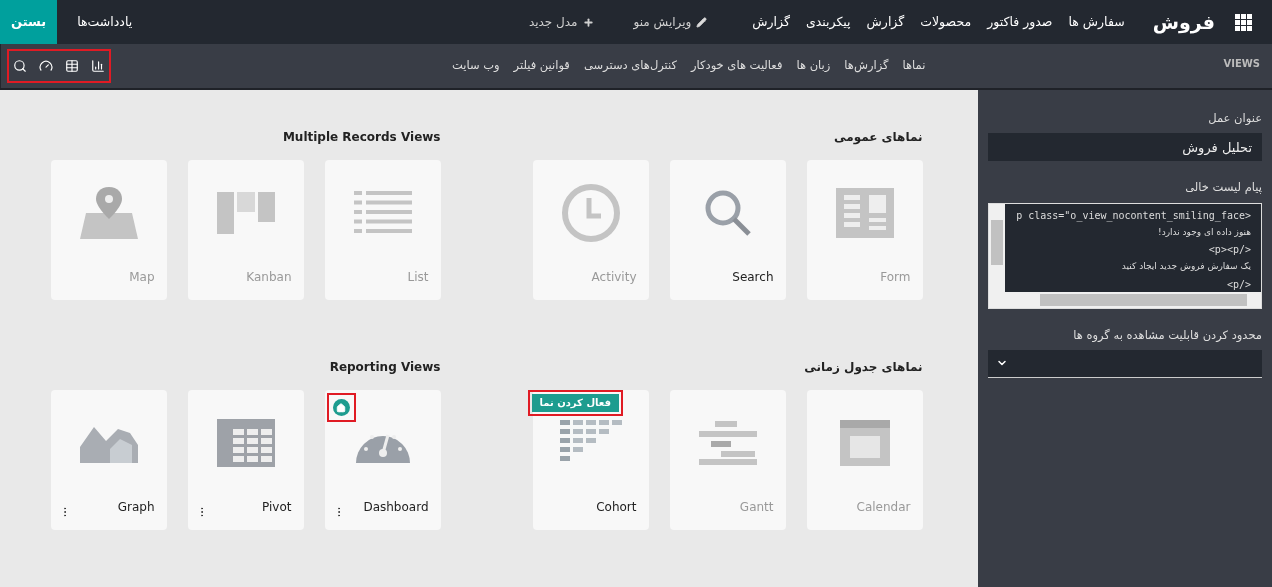 The height and width of the screenshot is (587, 1272). What do you see at coordinates (1223, 188) in the screenshot?
I see `field-label: پیام لیست خالی` at bounding box center [1223, 188].